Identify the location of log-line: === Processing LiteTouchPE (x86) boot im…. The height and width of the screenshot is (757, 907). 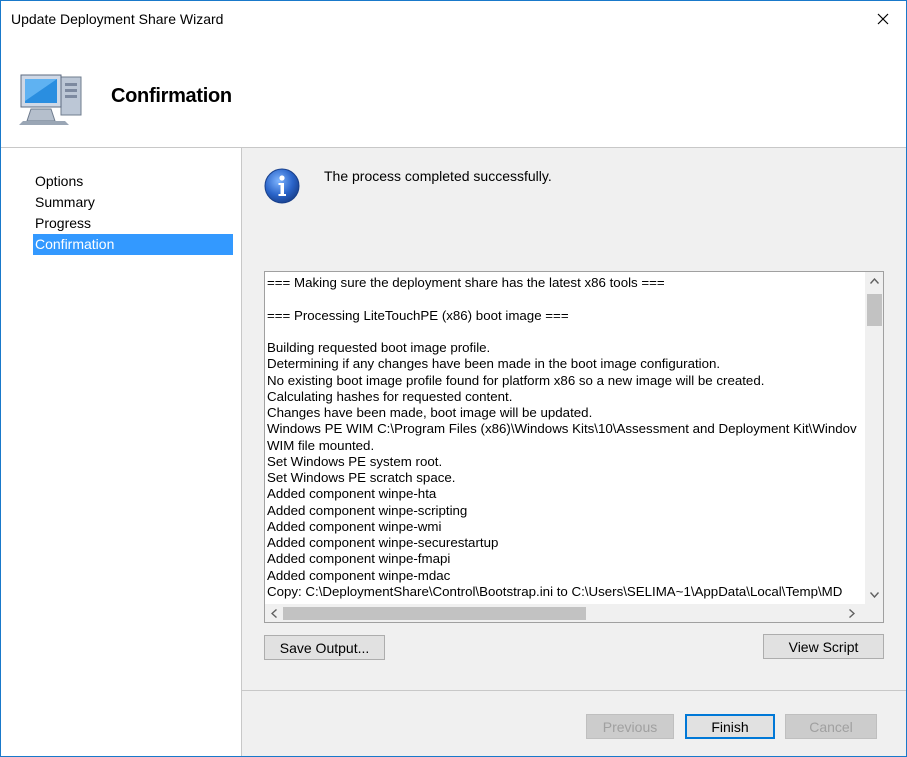
(418, 315).